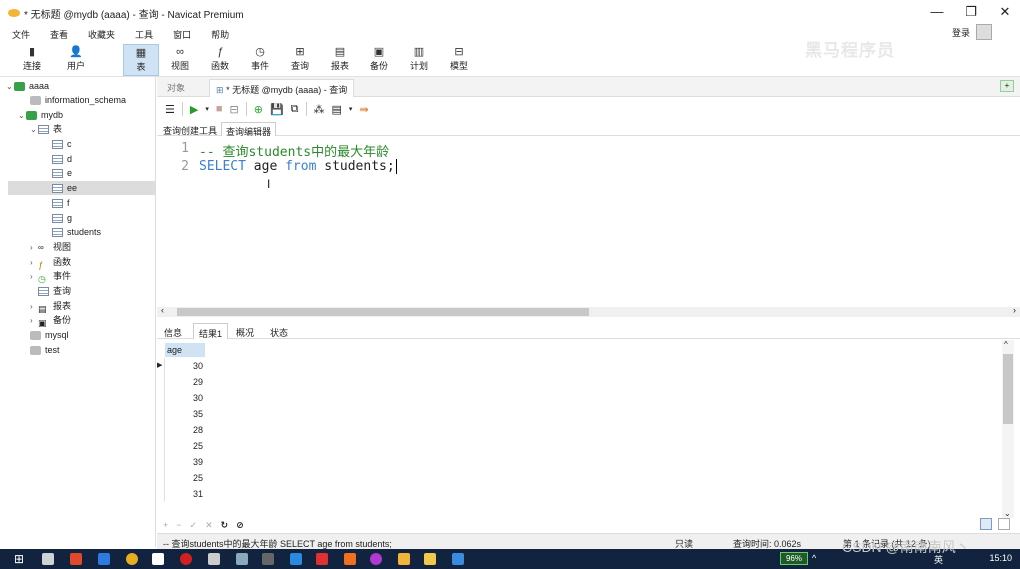 Image resolution: width=1020 pixels, height=569 pixels. What do you see at coordinates (40, 115) in the screenshot?
I see `tree-db-mydb: ⌄ mydb` at bounding box center [40, 115].